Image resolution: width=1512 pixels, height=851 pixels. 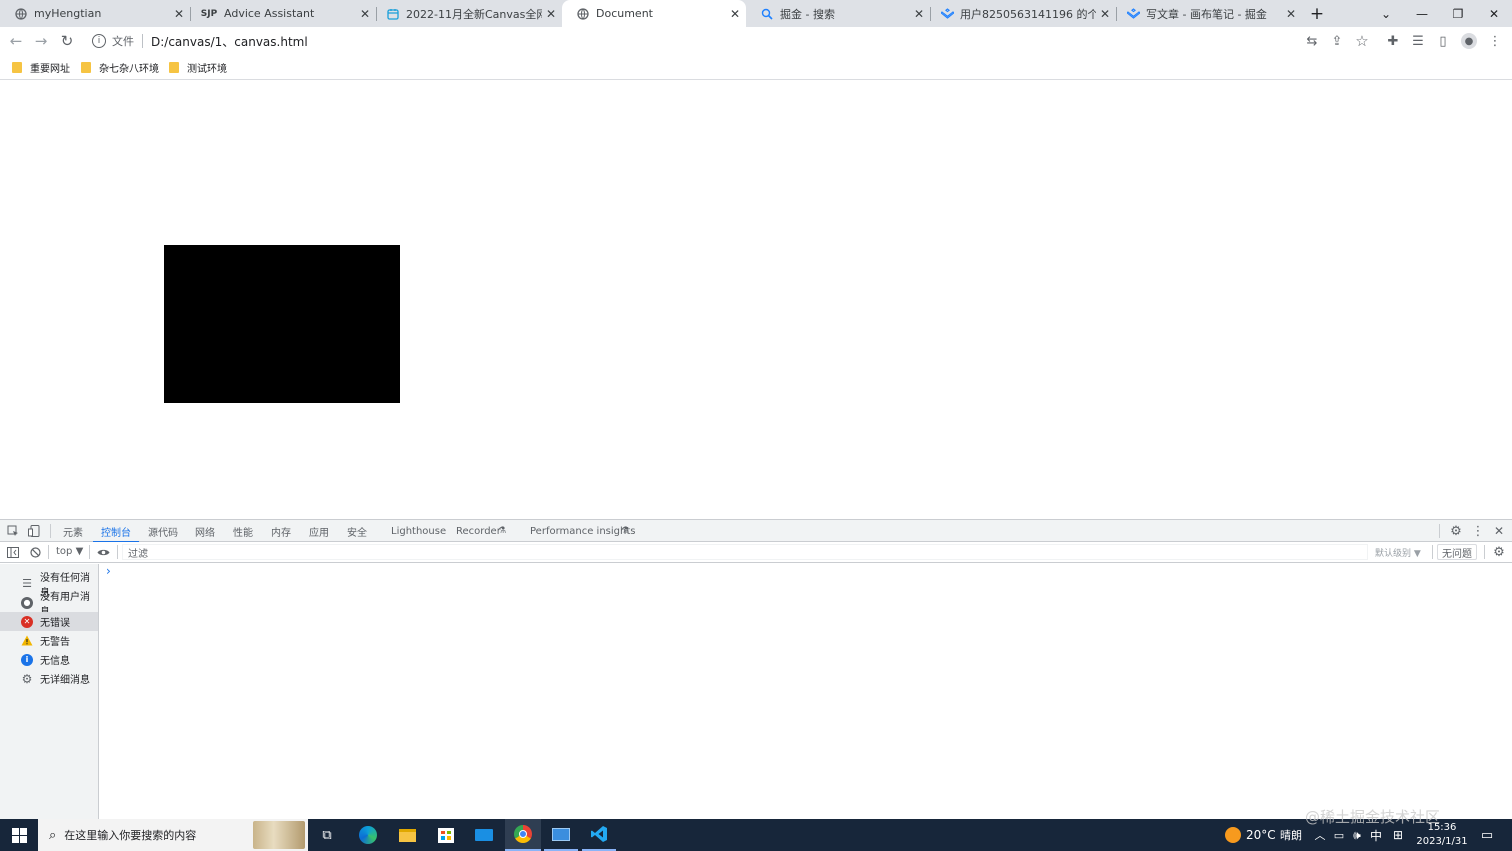 I want to click on sidebar-item-warnings: 无警告, so click(x=49, y=640).